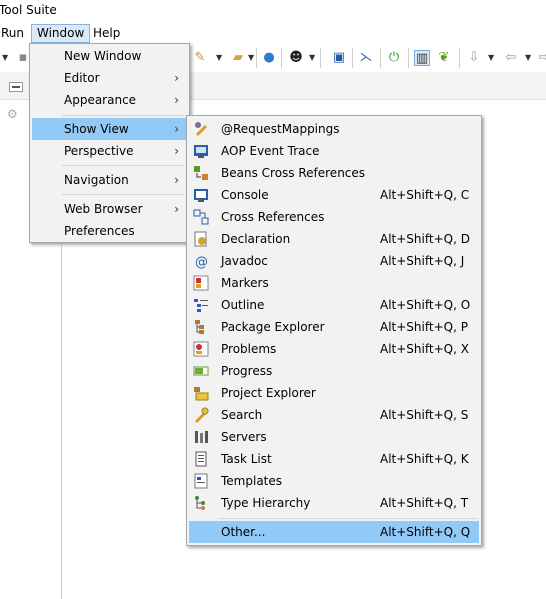  What do you see at coordinates (444, 58) in the screenshot?
I see `spring-icon: ❦` at bounding box center [444, 58].